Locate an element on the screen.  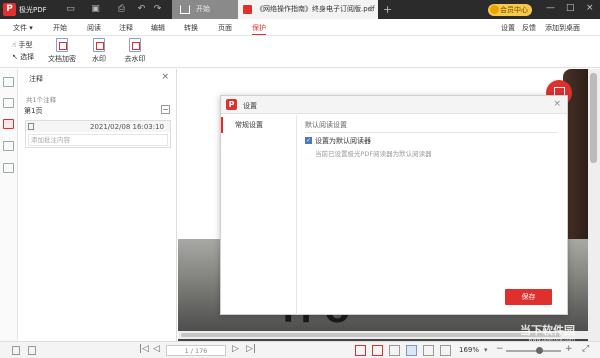
section-title: 默认阅读设置 is located at coordinates (326, 125).